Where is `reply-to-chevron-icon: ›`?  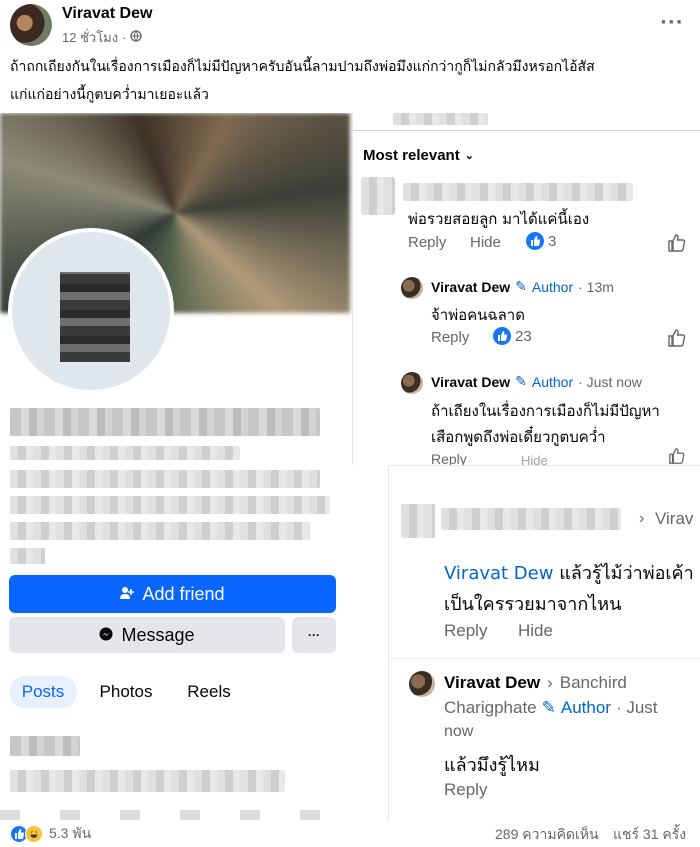 reply-to-chevron-icon: › is located at coordinates (550, 682).